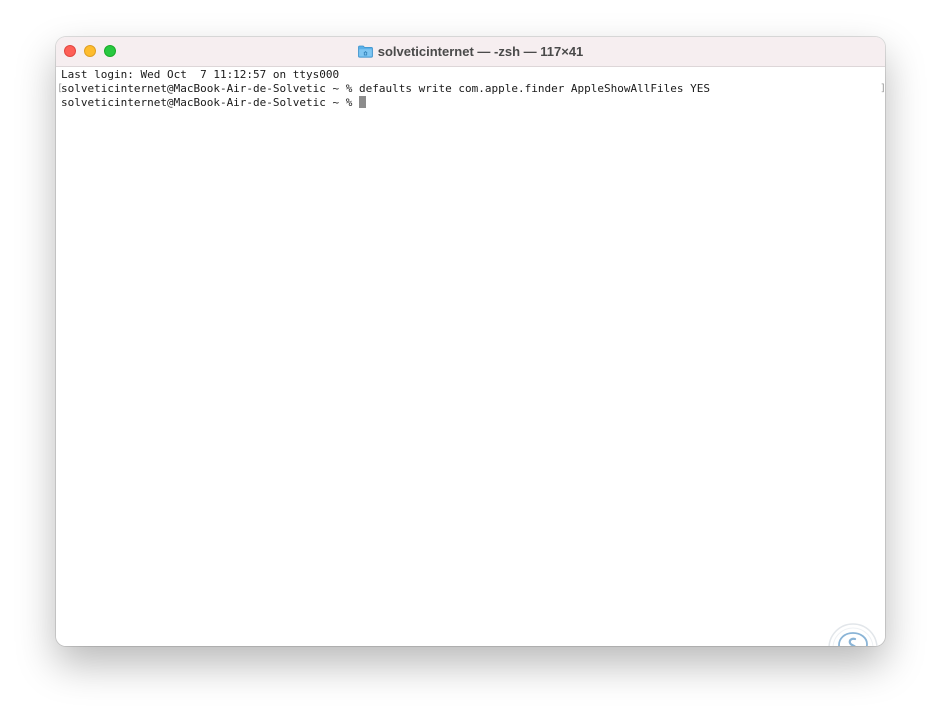  Describe the element at coordinates (853, 634) in the screenshot. I see `solvetic-logo-icon` at that location.